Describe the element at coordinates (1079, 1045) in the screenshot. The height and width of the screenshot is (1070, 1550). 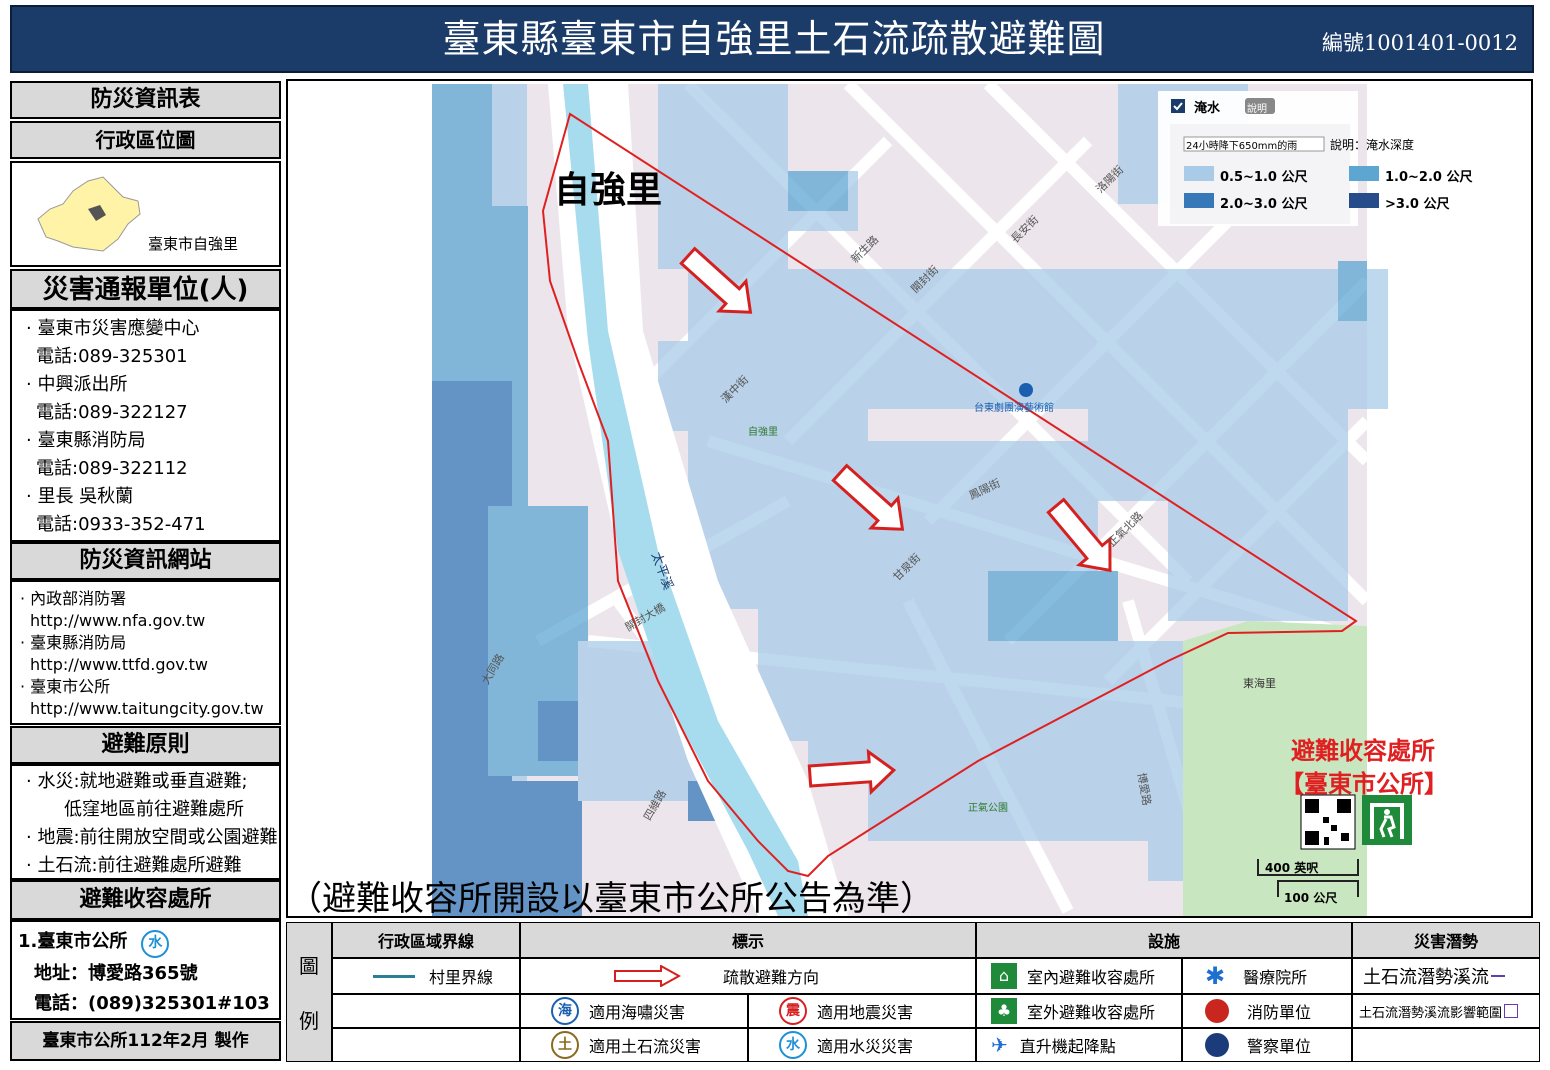
I see `legend-helipad: ✈ 直升機起降點` at that location.